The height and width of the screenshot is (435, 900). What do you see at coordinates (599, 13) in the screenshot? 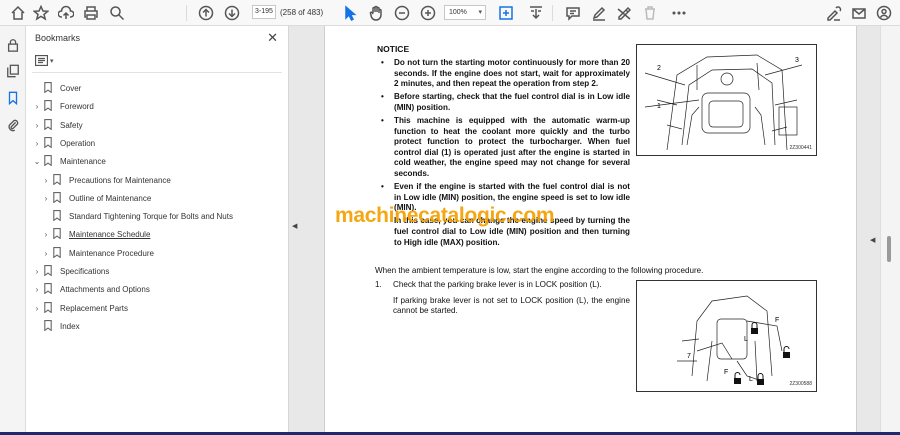
I see `highlight-pen-icon` at bounding box center [599, 13].